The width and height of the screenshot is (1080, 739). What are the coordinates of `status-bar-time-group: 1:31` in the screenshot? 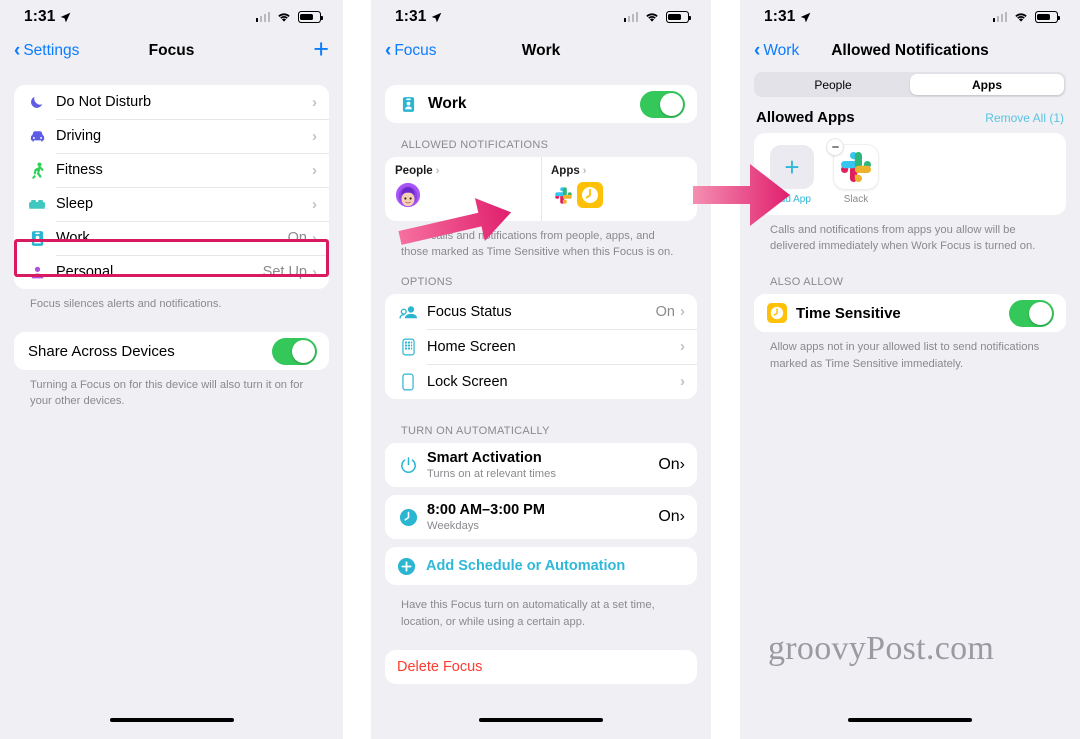 It's located at (47, 17).